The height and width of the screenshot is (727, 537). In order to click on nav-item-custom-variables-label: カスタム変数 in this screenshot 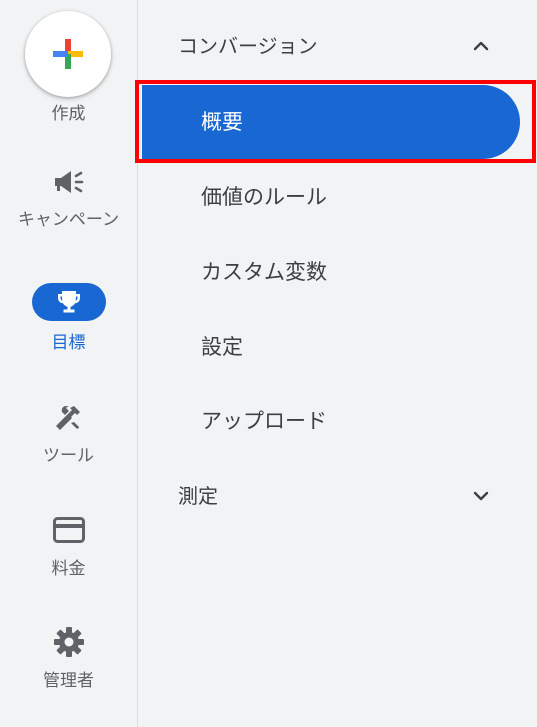, I will do `click(264, 272)`.